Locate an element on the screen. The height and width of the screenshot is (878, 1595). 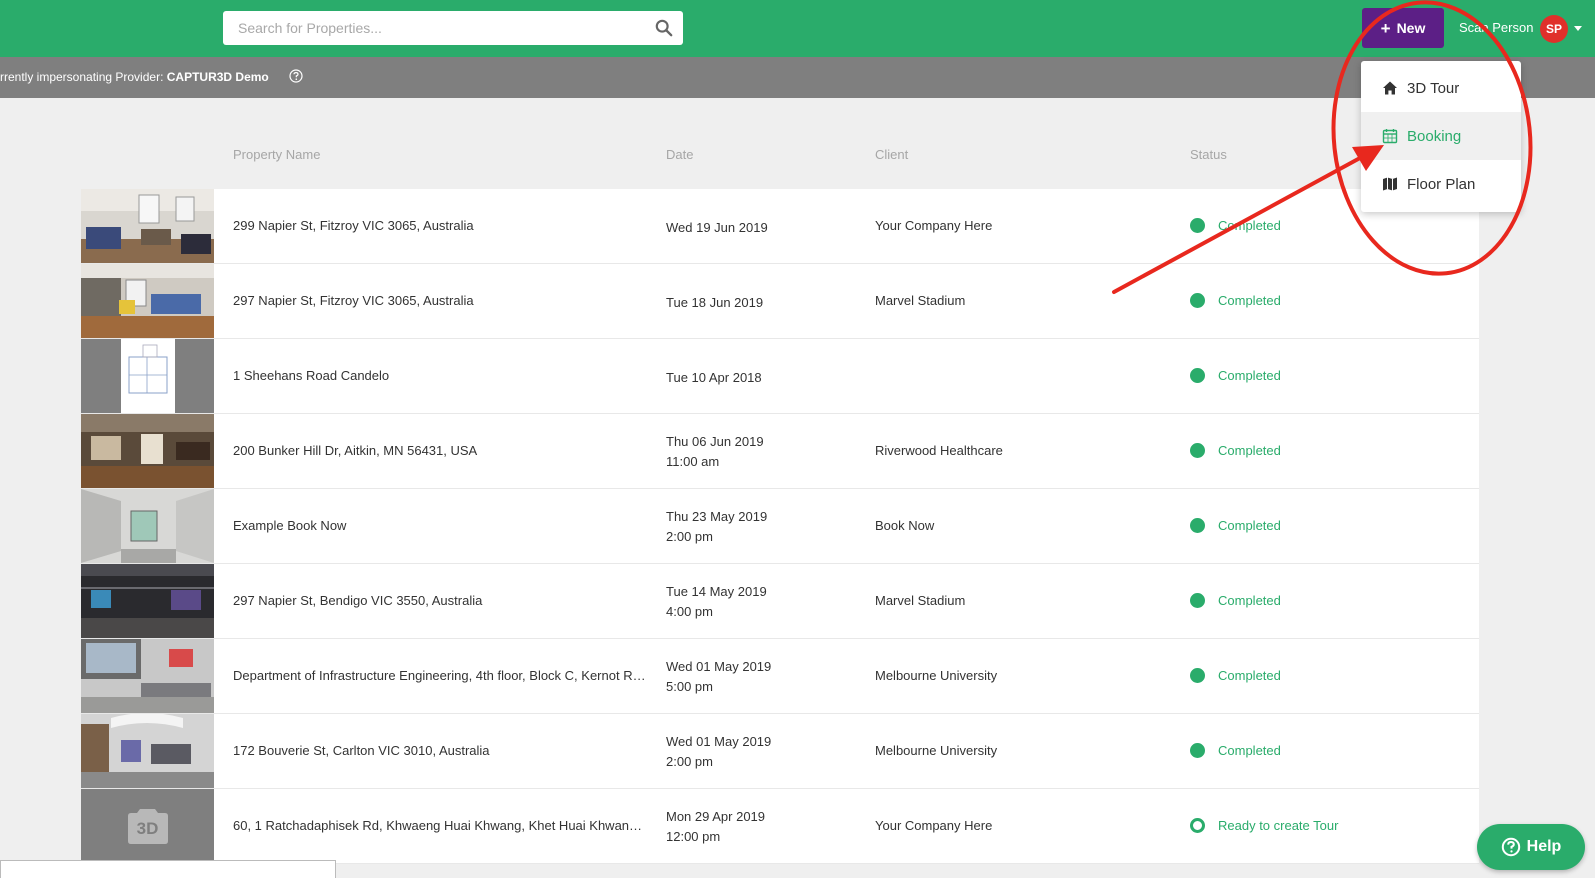
date-text: Mon 29 Apr 2019 is located at coordinates (716, 816).